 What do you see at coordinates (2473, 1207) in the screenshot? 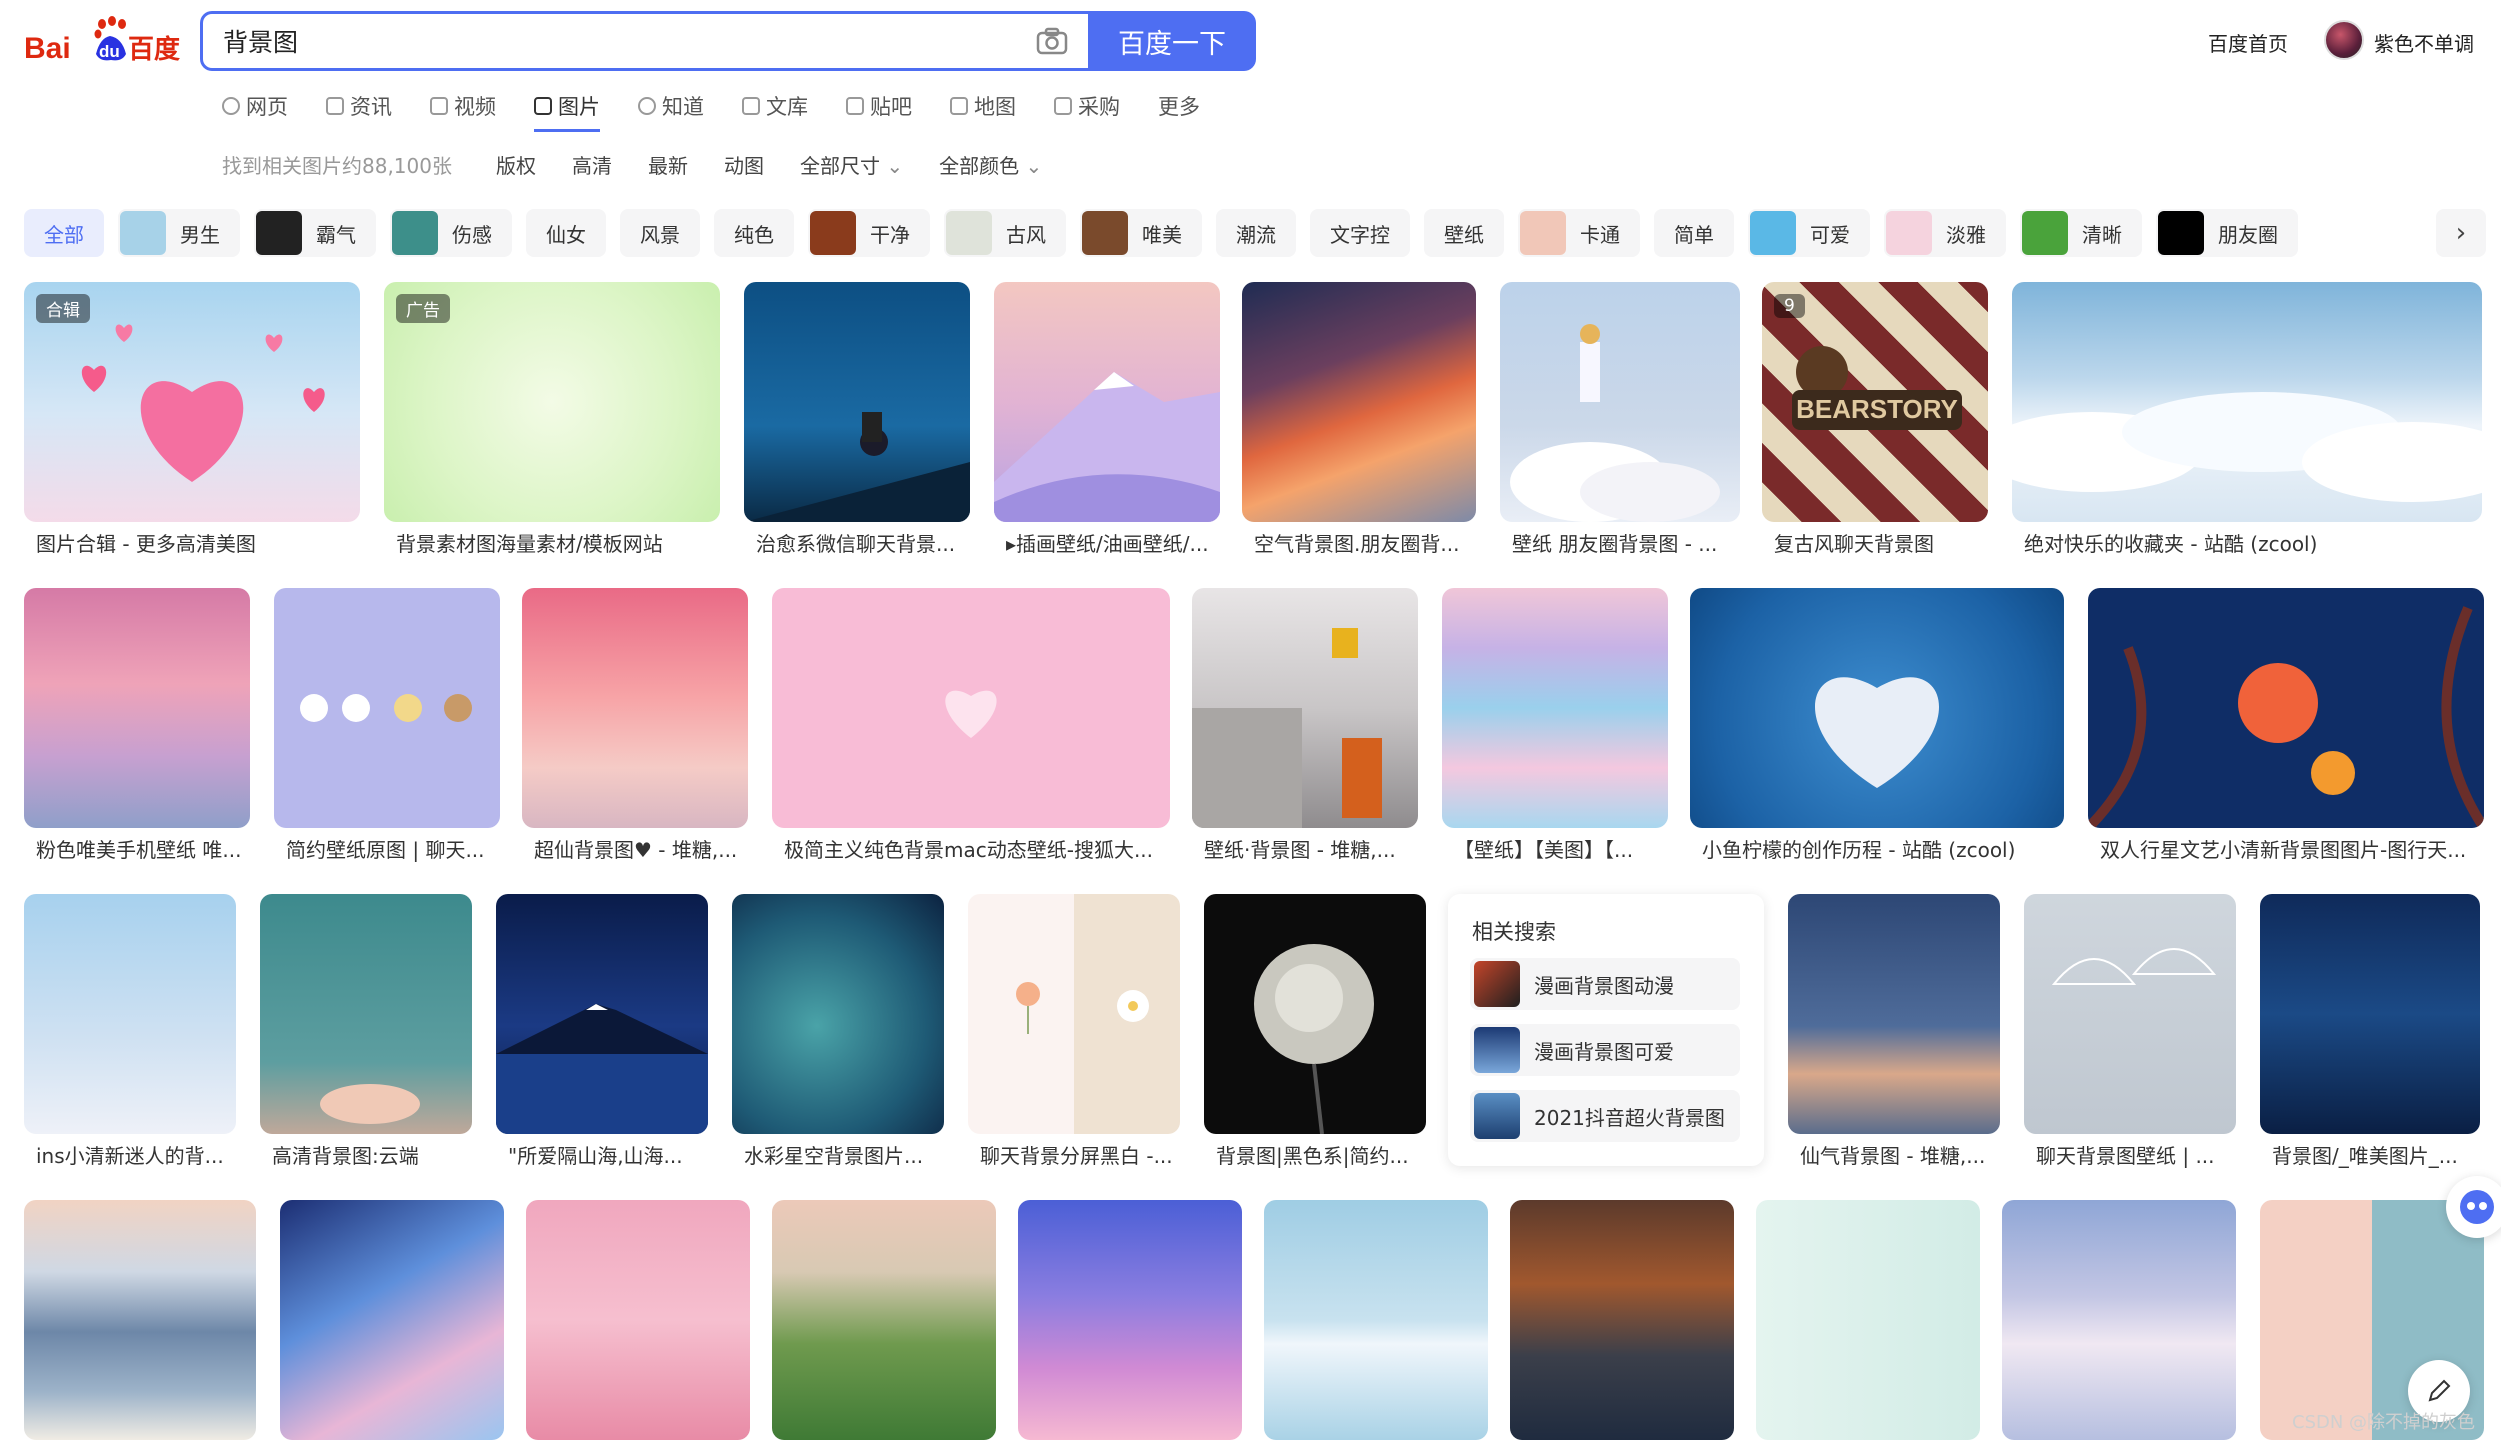
I see `chat-assistant-button` at bounding box center [2473, 1207].